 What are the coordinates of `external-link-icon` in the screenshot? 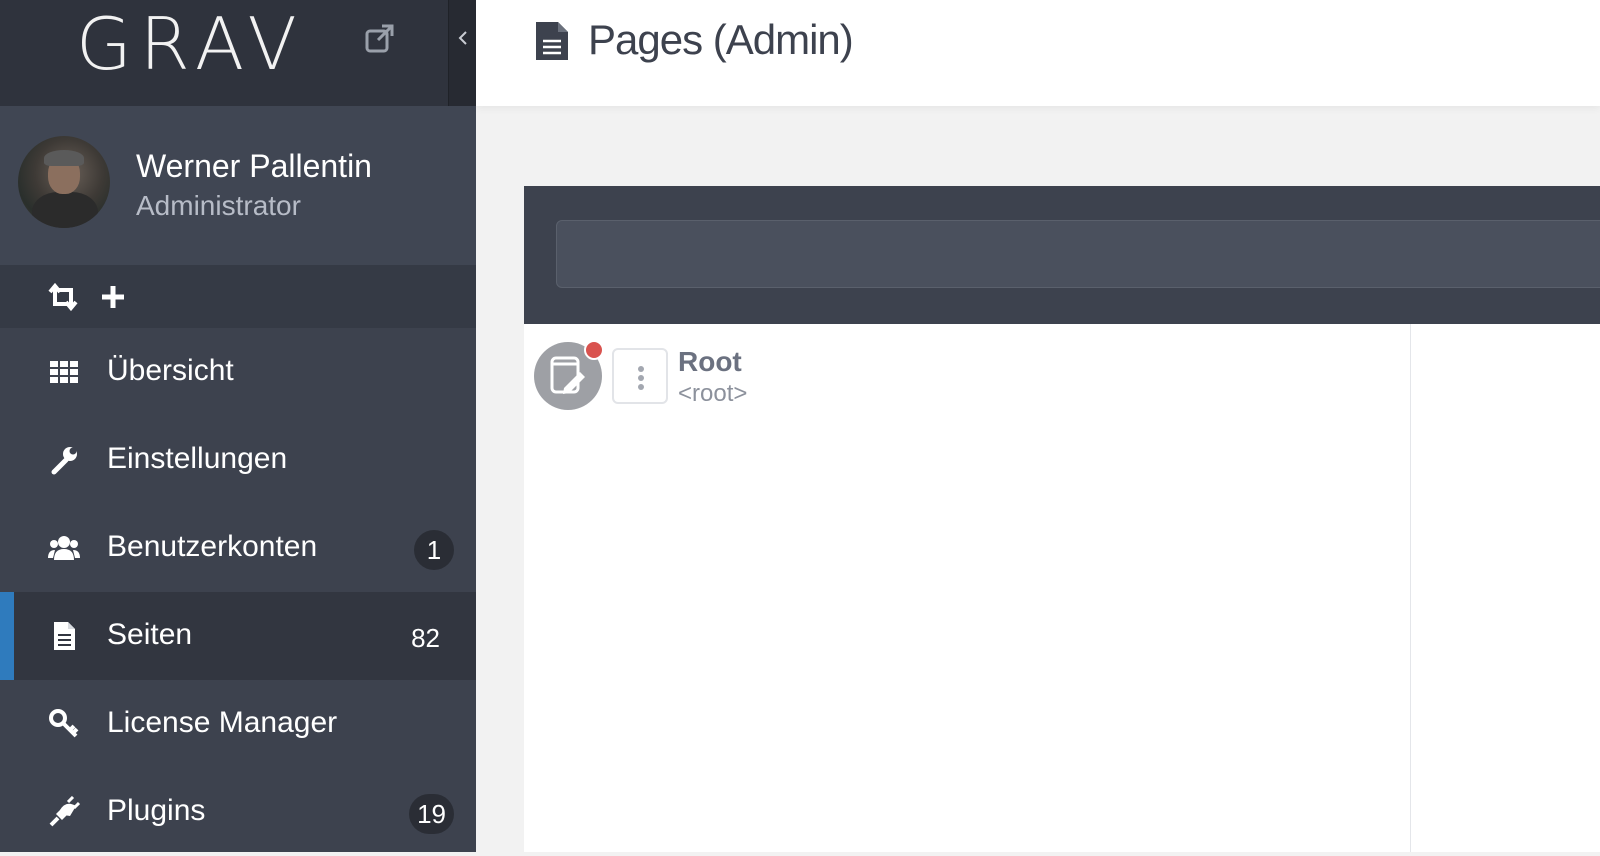 It's located at (380, 38).